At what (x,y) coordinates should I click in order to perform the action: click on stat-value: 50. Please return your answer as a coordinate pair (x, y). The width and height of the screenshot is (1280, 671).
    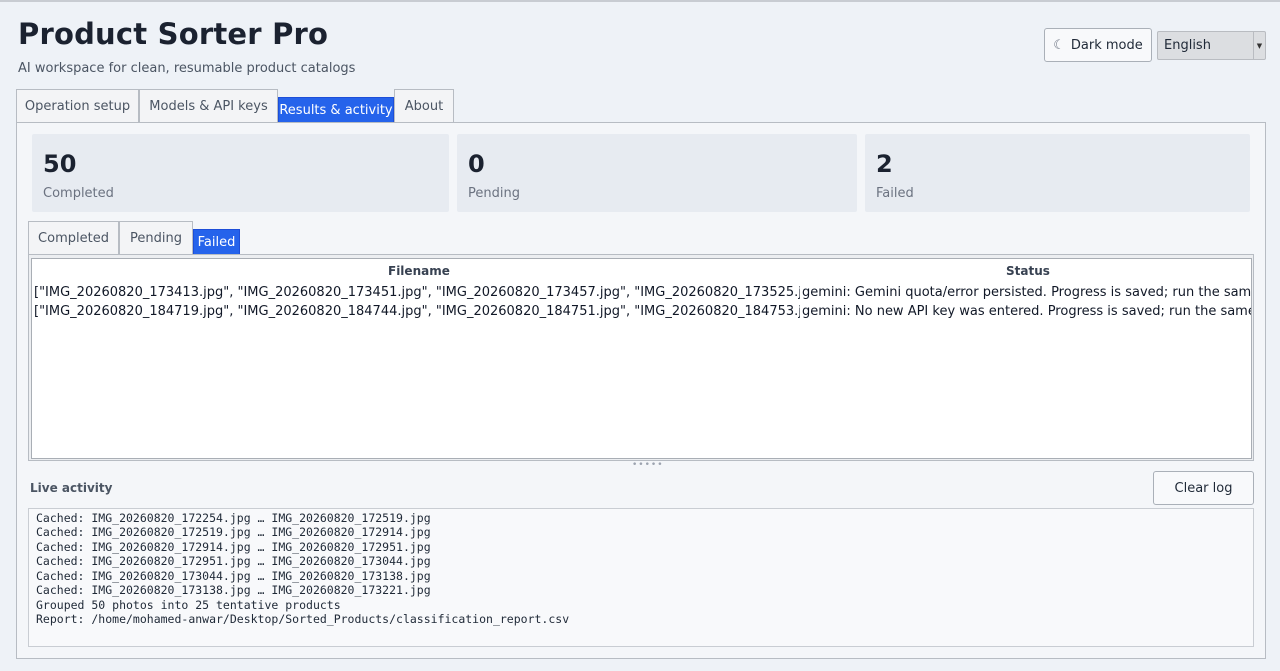
    Looking at the image, I should click on (60, 164).